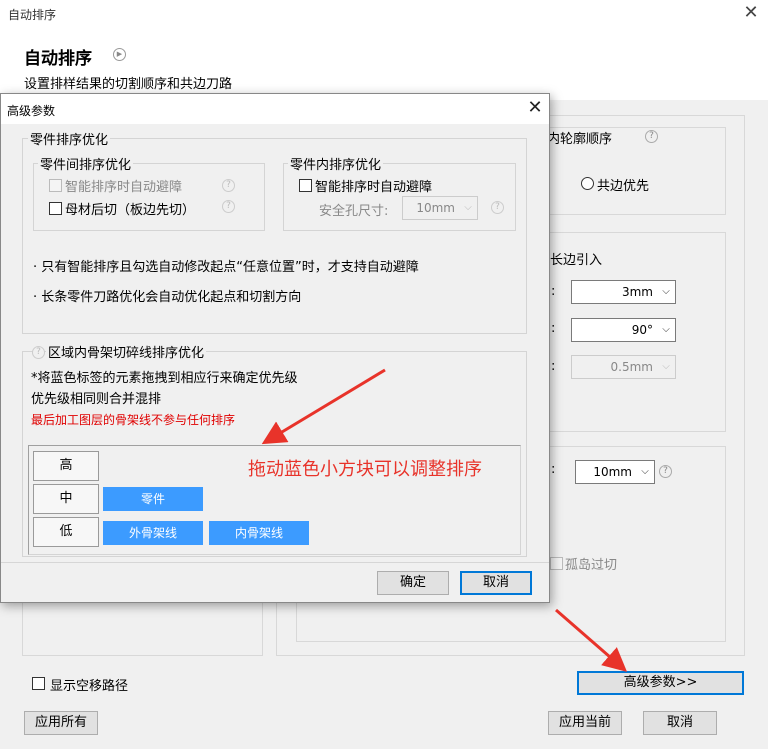 The width and height of the screenshot is (768, 749). What do you see at coordinates (591, 640) in the screenshot?
I see `annotation-arrow-to-advanced` at bounding box center [591, 640].